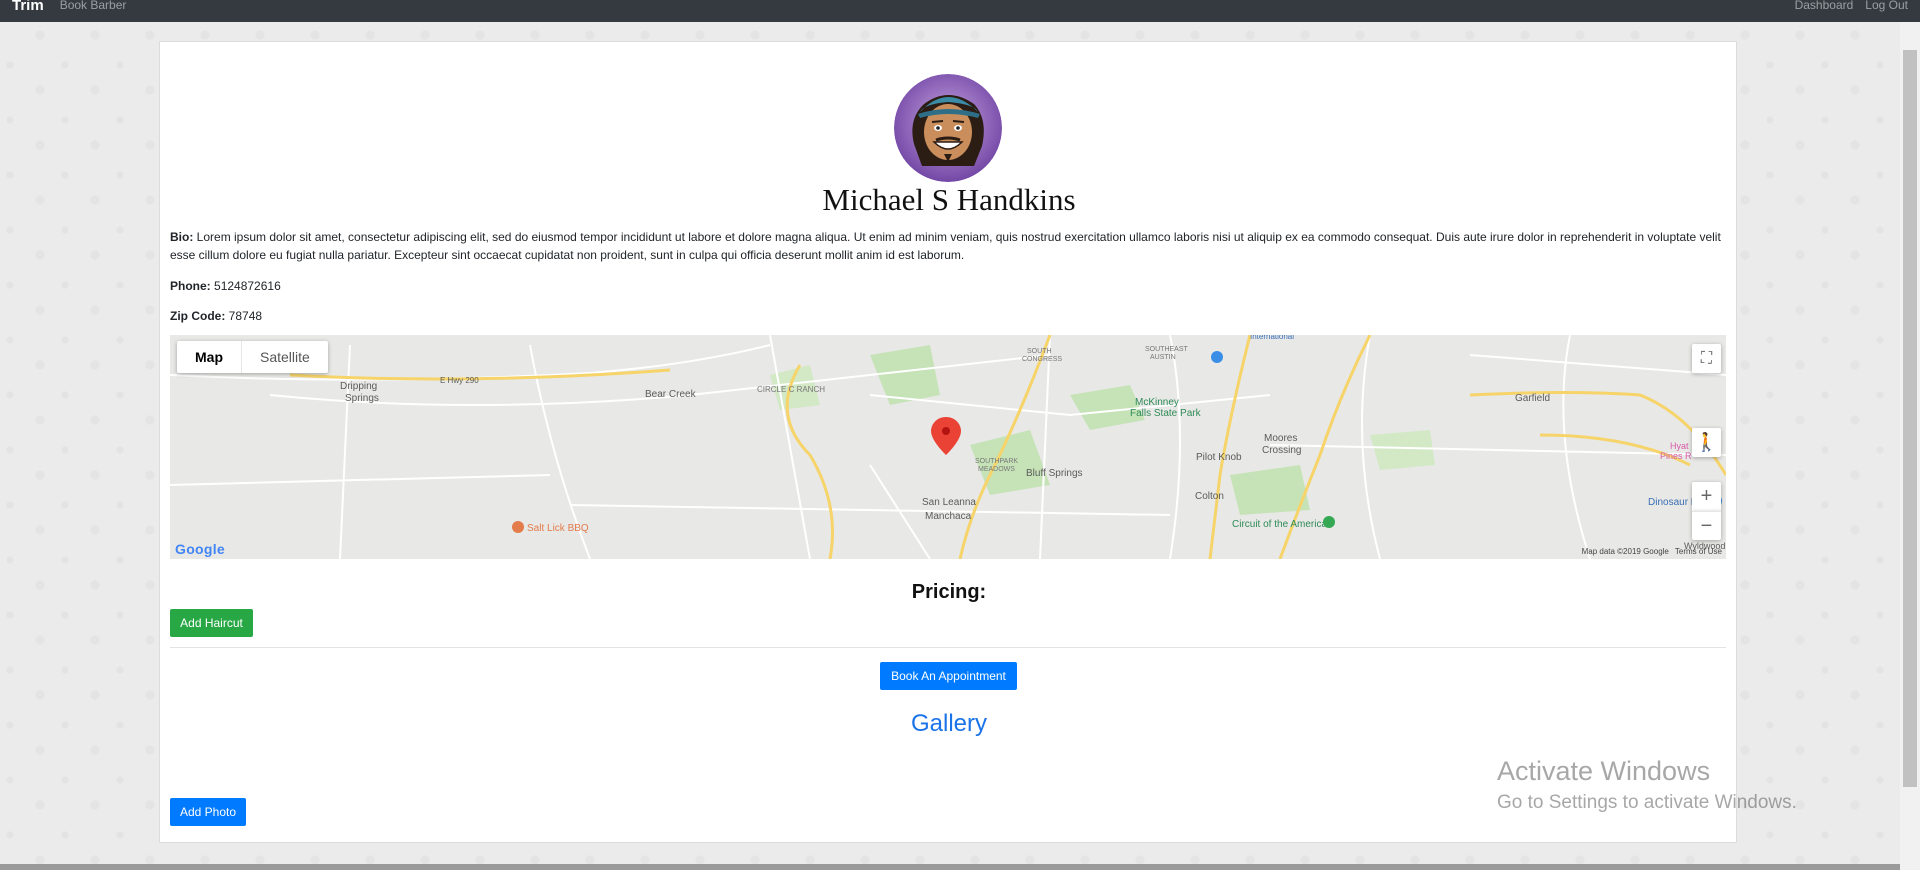 The height and width of the screenshot is (870, 1920). I want to click on svg-text: CONGRESS, so click(1042, 359).